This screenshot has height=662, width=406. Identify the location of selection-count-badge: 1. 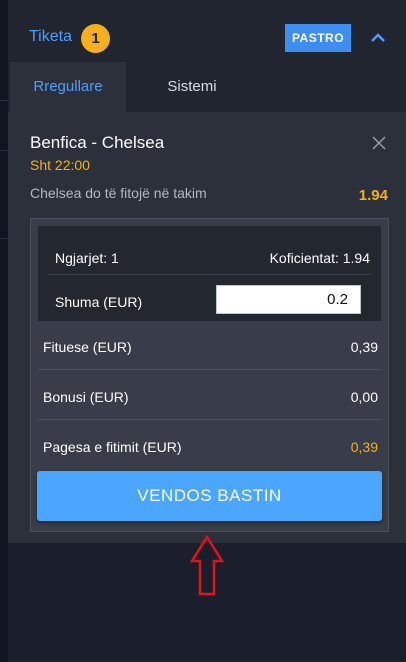
(95, 38).